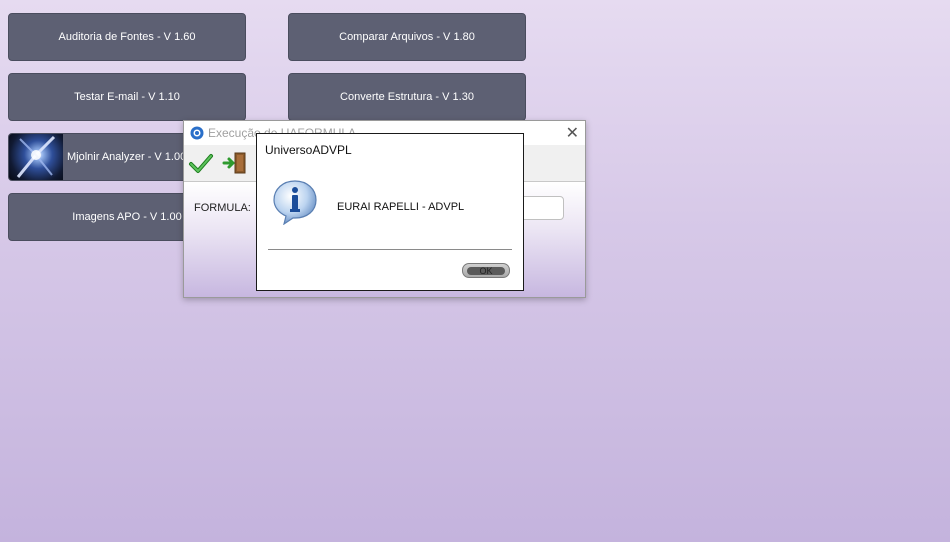 The height and width of the screenshot is (542, 950). Describe the element at coordinates (127, 97) in the screenshot. I see `testar-email-button: Testar E-mail - V 1.10` at that location.